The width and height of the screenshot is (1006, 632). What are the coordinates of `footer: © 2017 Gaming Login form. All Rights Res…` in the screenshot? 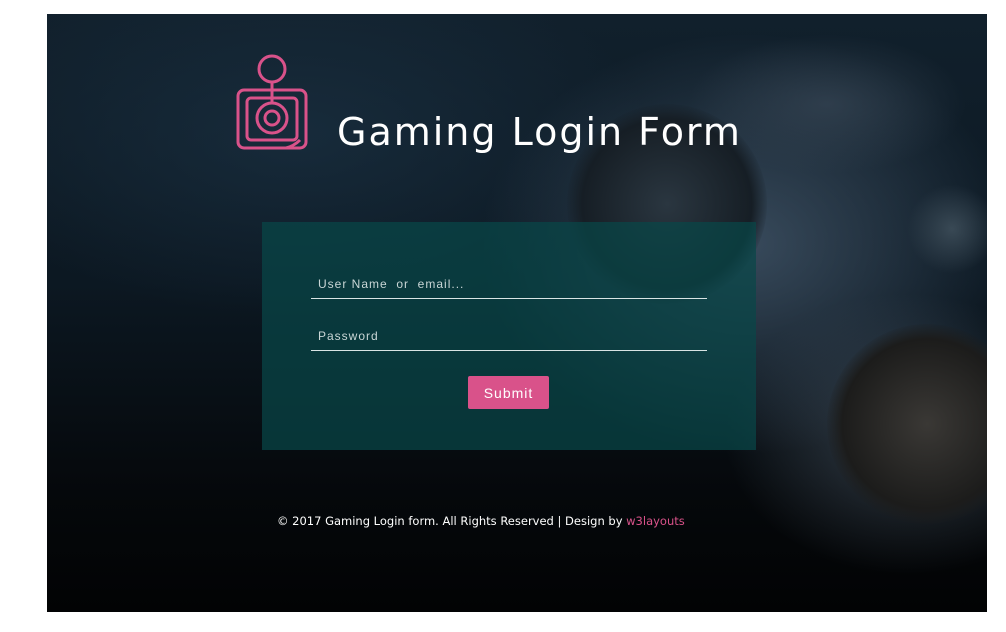 It's located at (481, 521).